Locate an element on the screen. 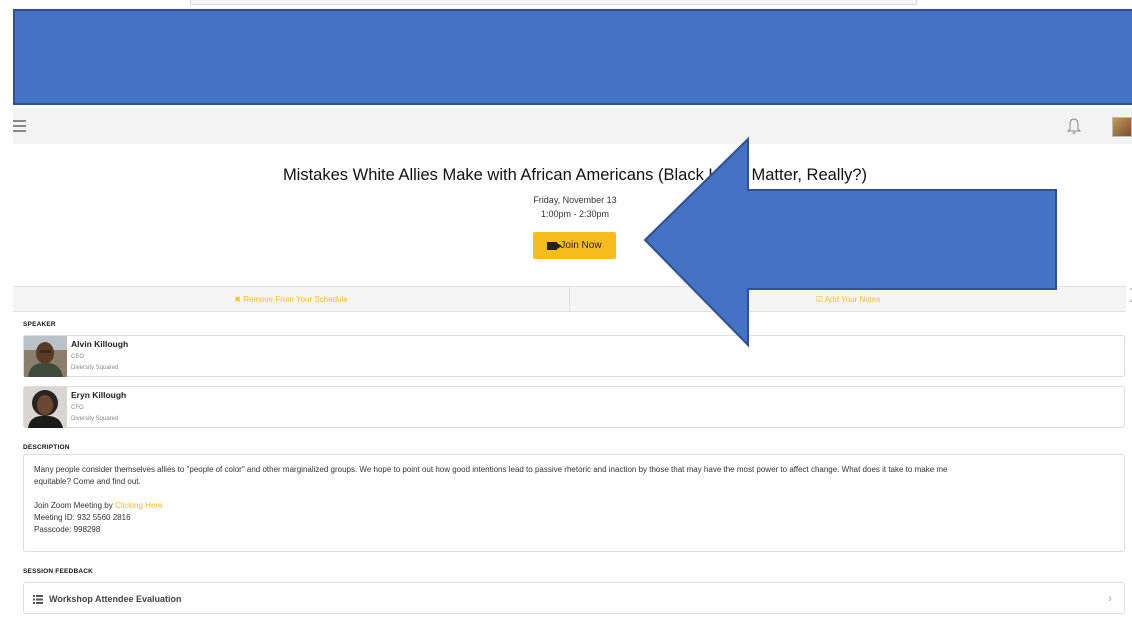 This screenshot has height=628, width=1132. feedback-section-label: SESSION FEEDBACK is located at coordinates (58, 571).